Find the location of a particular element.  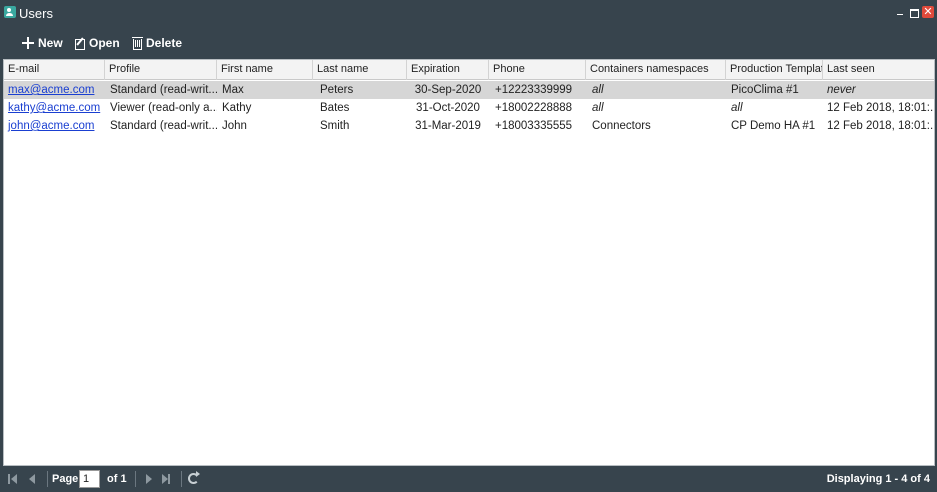

expiration-cell: 31-Mar-2019 is located at coordinates (448, 126).